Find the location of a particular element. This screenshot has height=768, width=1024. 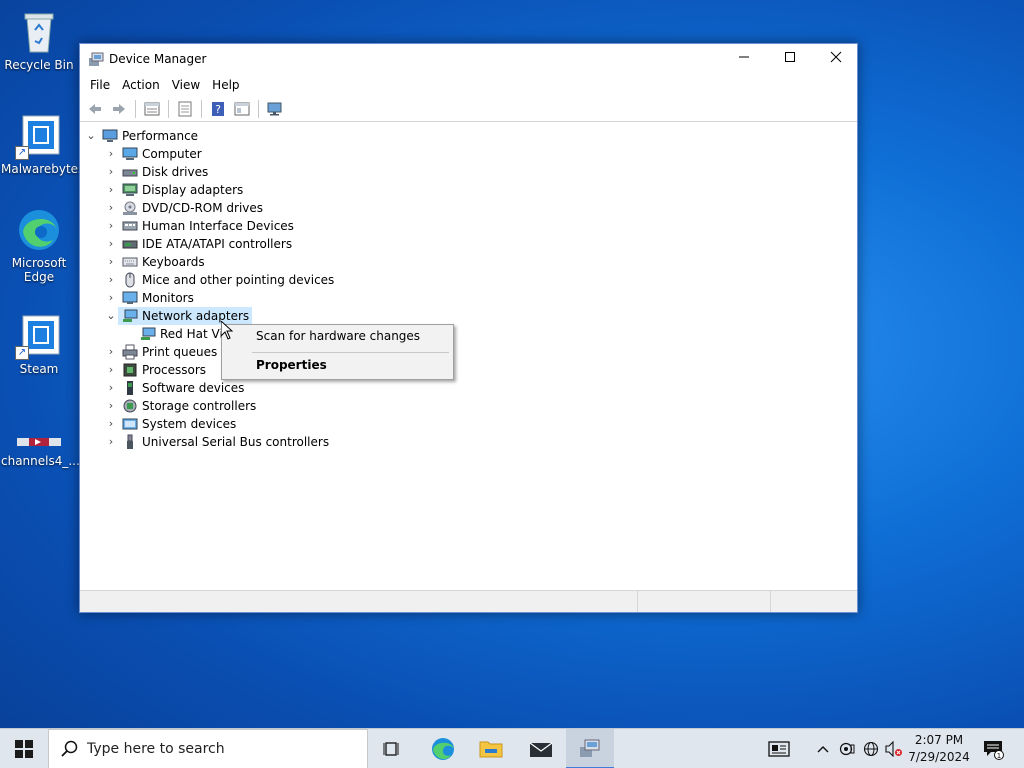

notifications-button: 1 is located at coordinates (993, 748).